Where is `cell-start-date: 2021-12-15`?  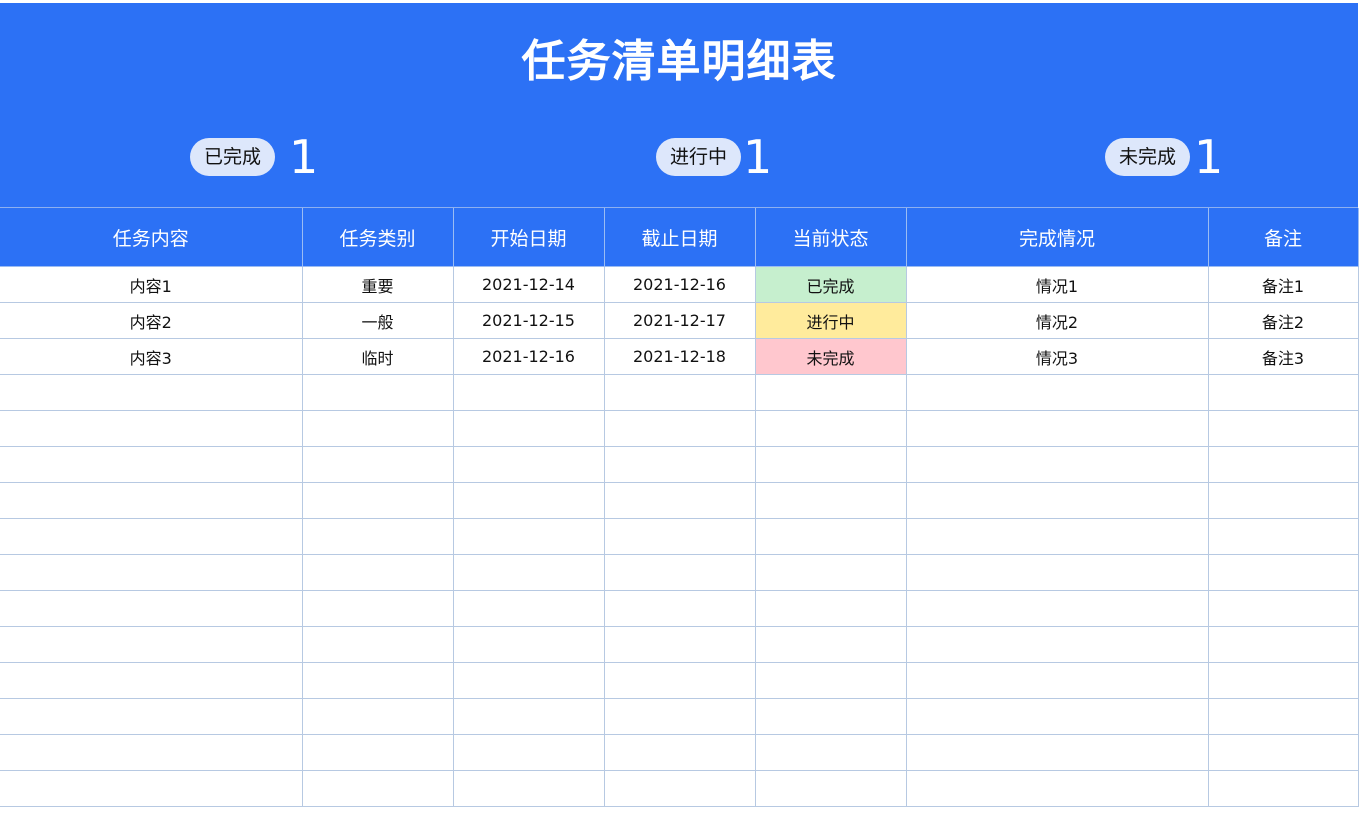 cell-start-date: 2021-12-15 is located at coordinates (529, 320).